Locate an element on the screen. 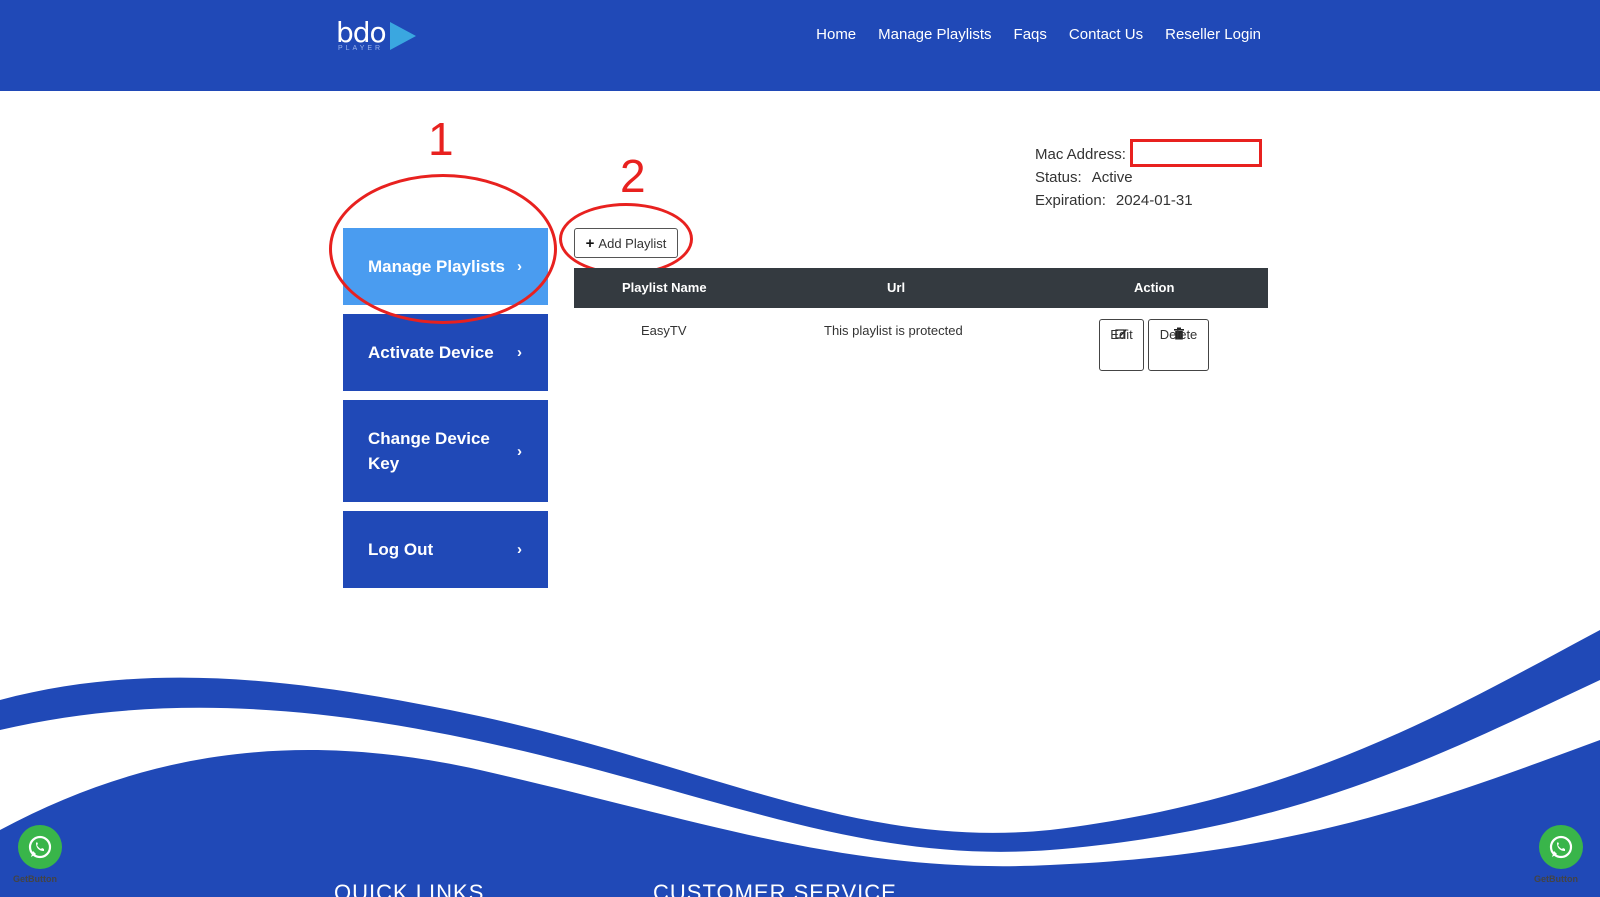 This screenshot has width=1600, height=897. footer-quick-links-heading: QUICK LINKS is located at coordinates (409, 888).